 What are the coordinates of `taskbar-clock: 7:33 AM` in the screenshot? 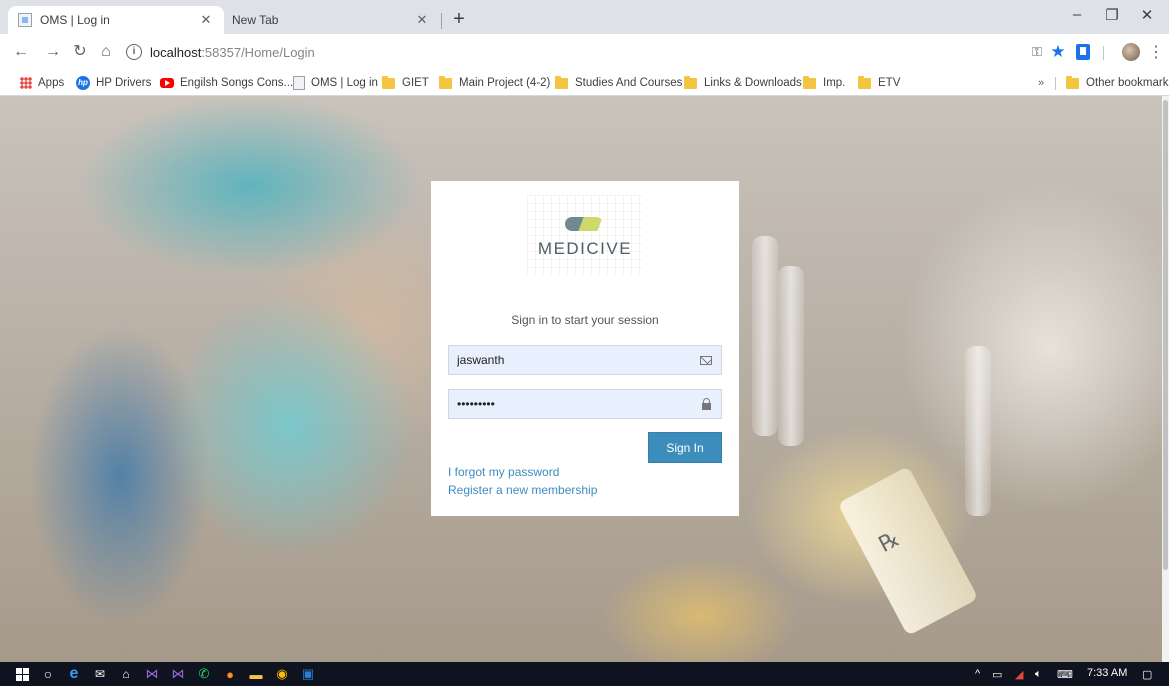 It's located at (1107, 673).